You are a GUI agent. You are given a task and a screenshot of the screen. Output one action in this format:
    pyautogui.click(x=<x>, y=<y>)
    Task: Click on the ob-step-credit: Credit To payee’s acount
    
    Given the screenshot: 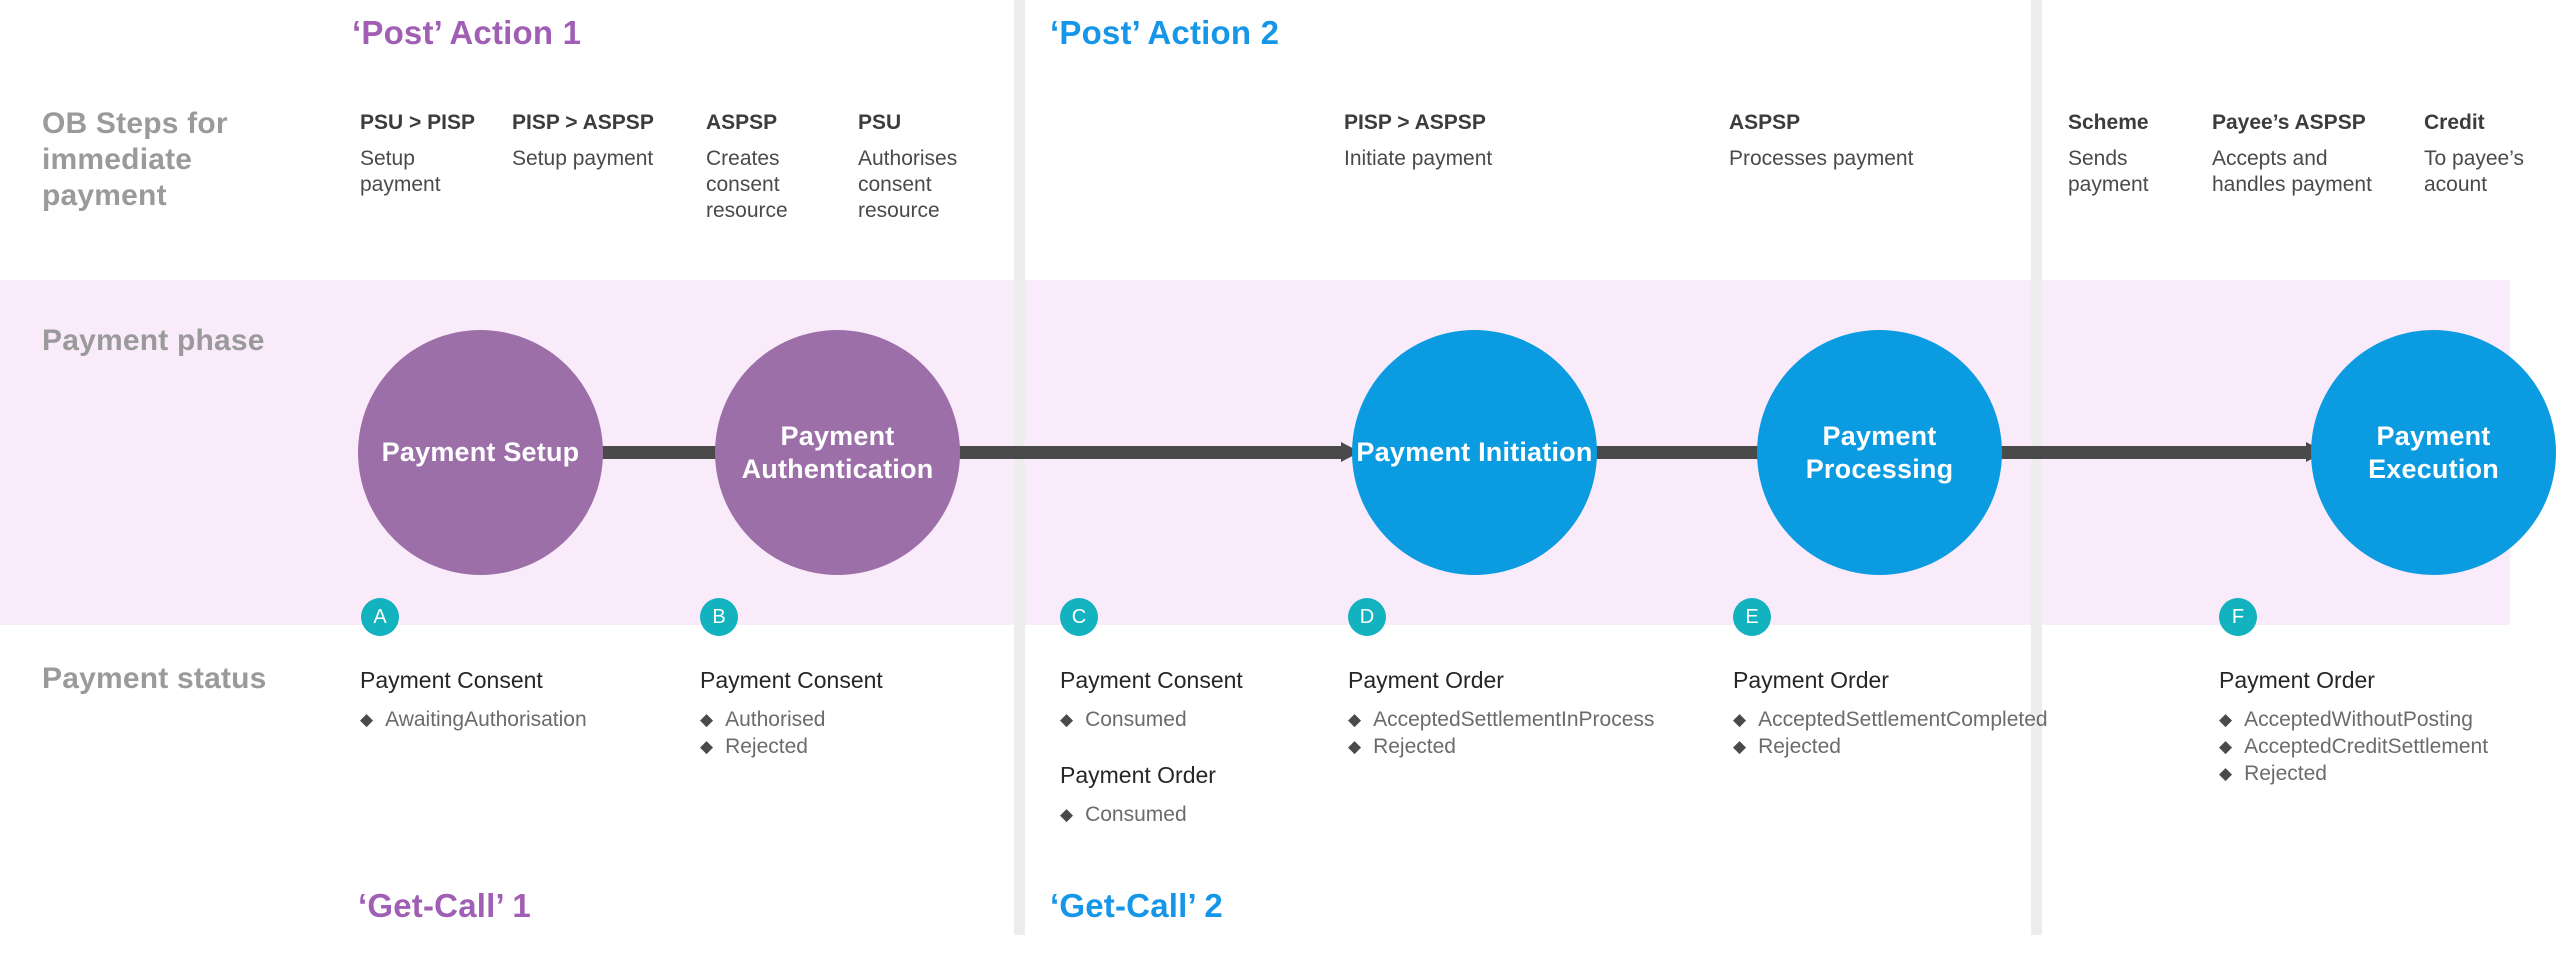 What is the action you would take?
    pyautogui.click(x=2489, y=154)
    